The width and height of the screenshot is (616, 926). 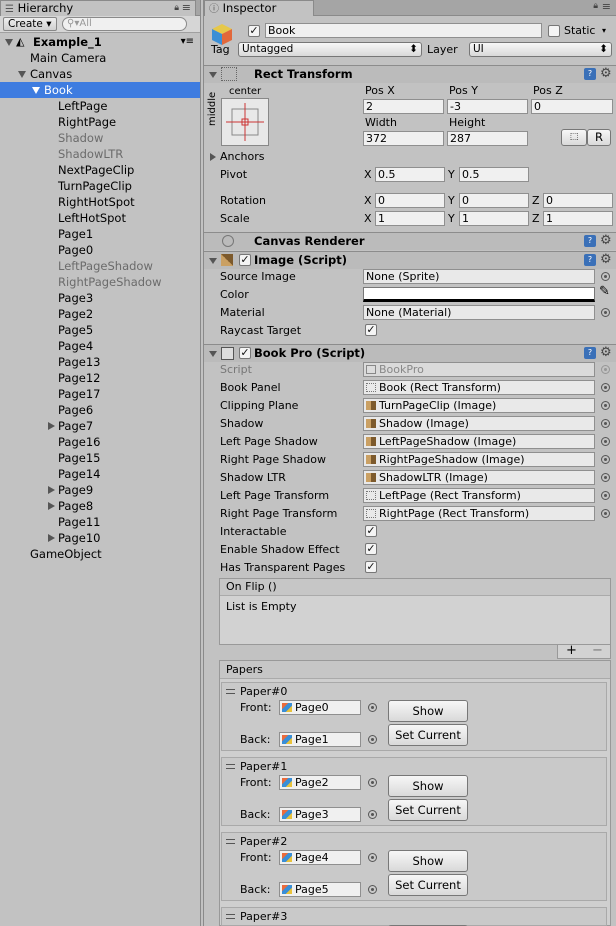 I want to click on object-reference-field: LeftPage (Rect Transform), so click(x=479, y=495).